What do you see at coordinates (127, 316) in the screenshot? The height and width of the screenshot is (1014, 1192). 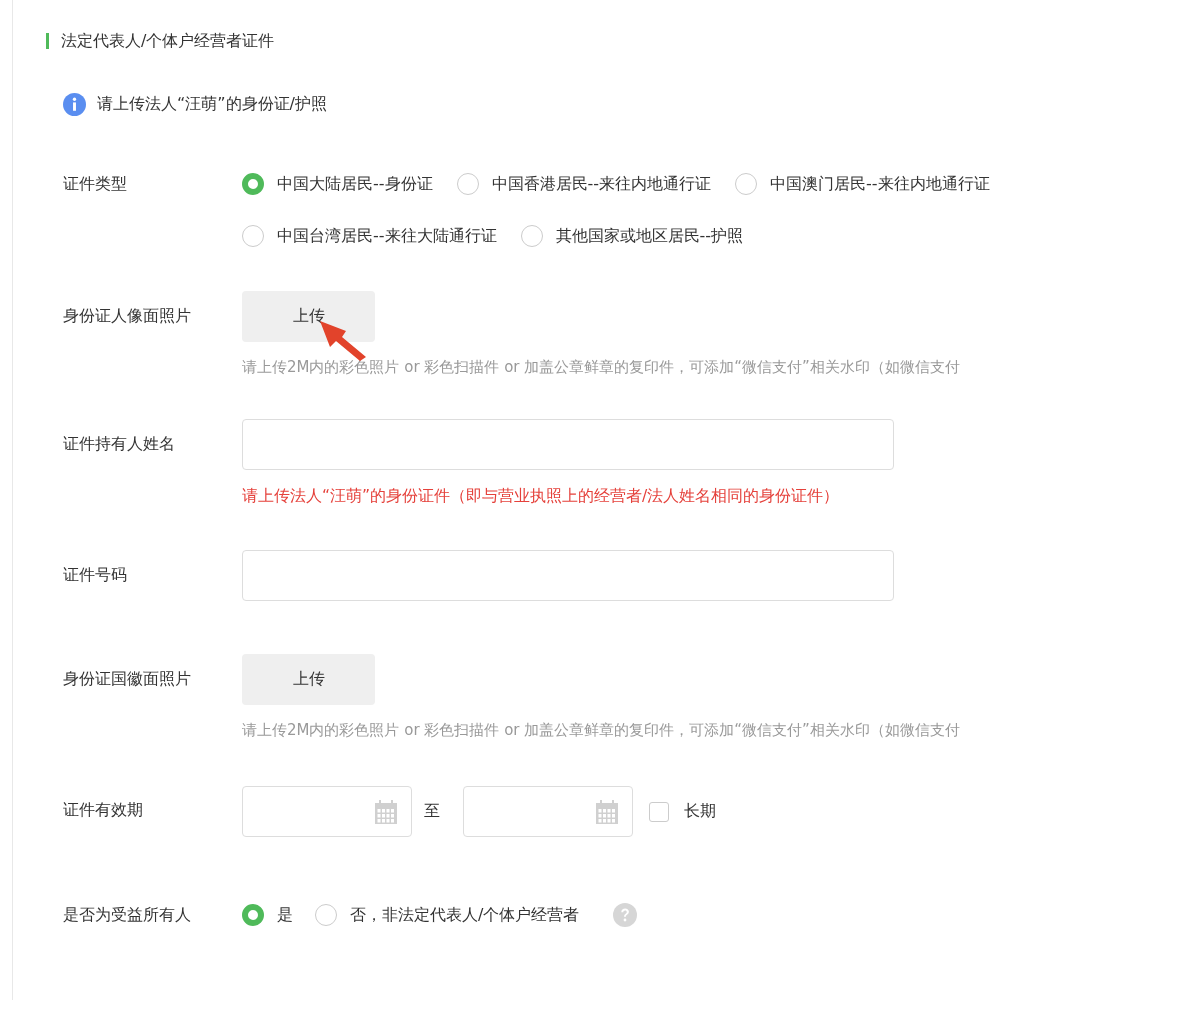 I see `field-label: 身份证人像面照片` at bounding box center [127, 316].